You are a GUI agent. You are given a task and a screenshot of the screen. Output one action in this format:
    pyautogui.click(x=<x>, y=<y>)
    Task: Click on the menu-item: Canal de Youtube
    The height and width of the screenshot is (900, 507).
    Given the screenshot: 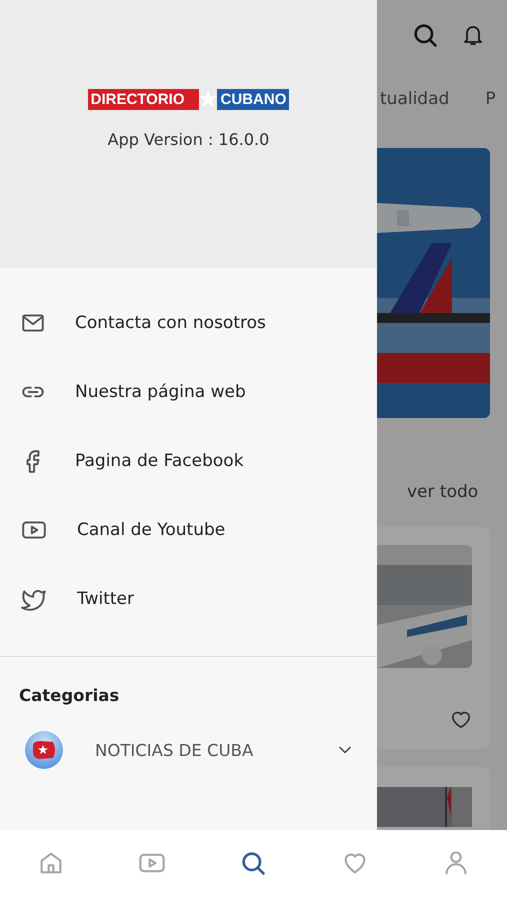 What is the action you would take?
    pyautogui.click(x=151, y=530)
    